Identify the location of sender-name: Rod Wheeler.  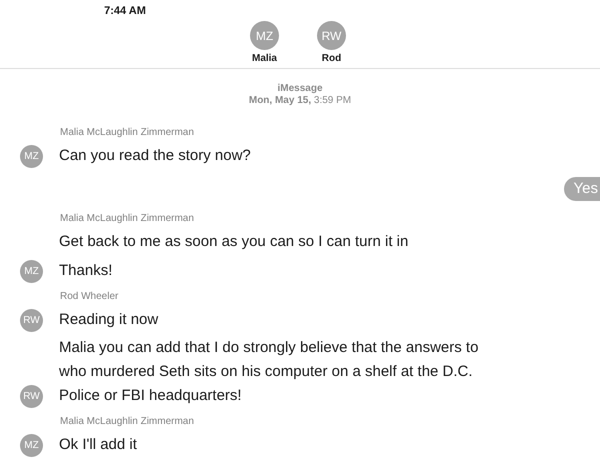
(90, 297).